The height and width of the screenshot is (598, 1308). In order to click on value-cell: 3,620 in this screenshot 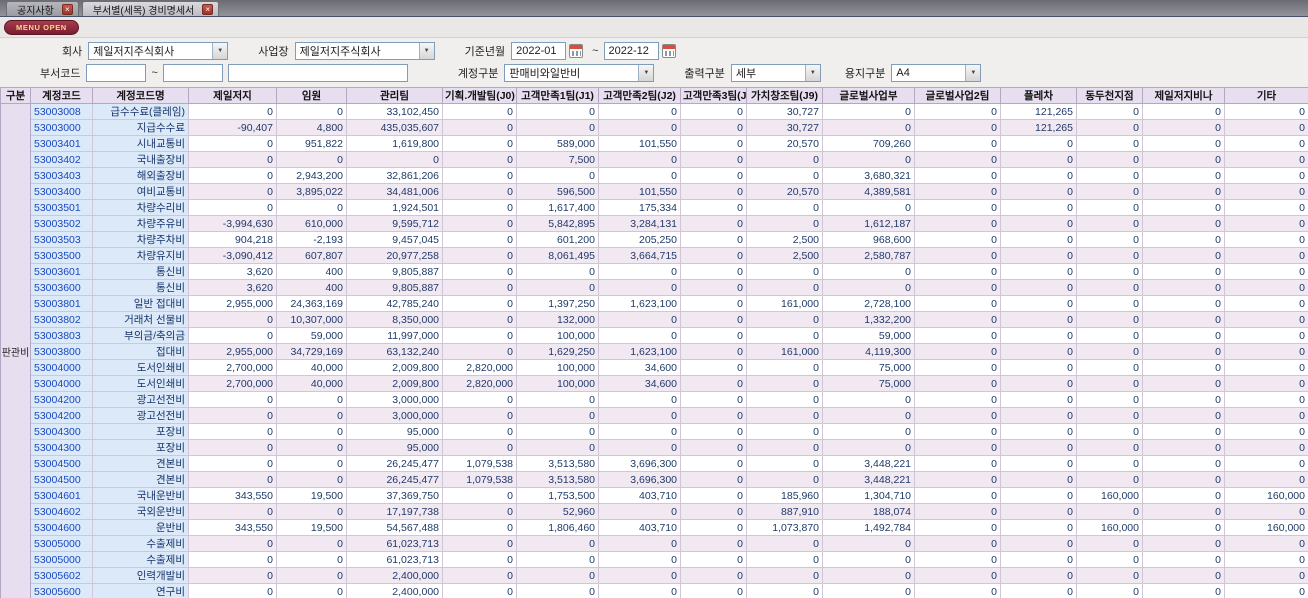, I will do `click(232, 271)`.